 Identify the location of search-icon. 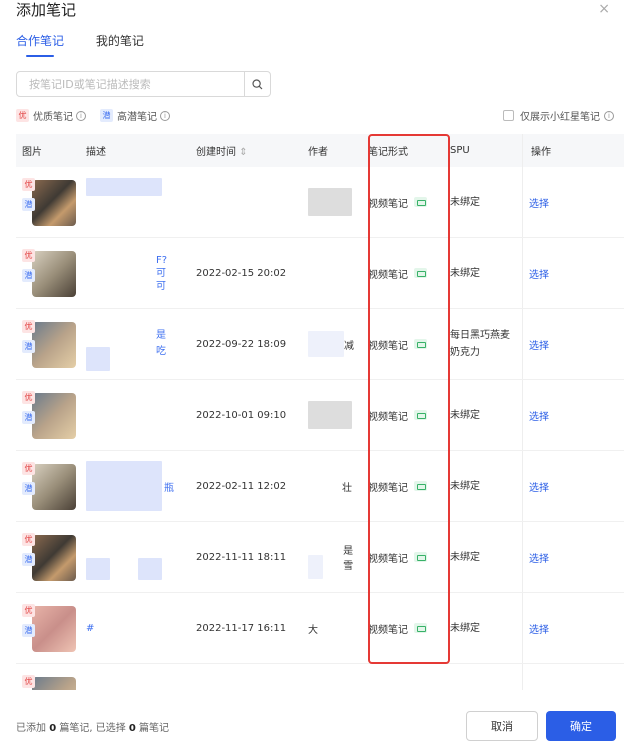
(257, 83).